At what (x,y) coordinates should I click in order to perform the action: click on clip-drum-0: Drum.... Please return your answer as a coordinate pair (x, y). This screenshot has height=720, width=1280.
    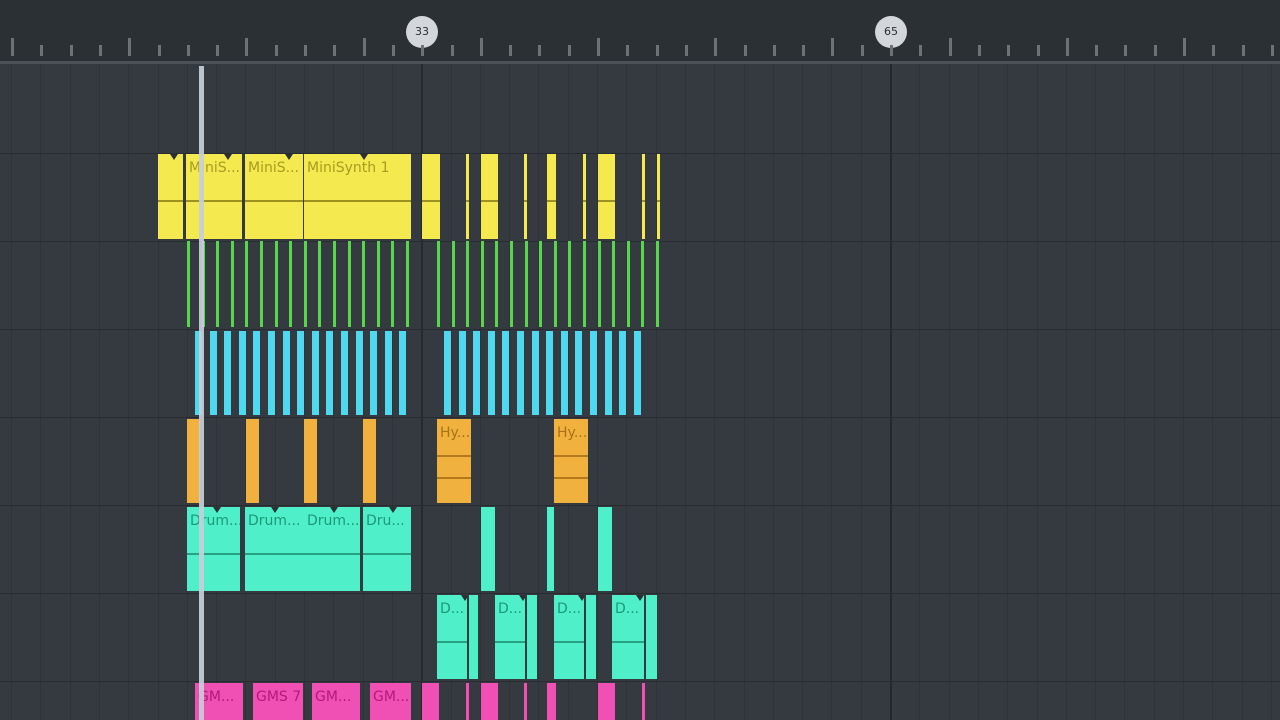
    Looking at the image, I should click on (213, 549).